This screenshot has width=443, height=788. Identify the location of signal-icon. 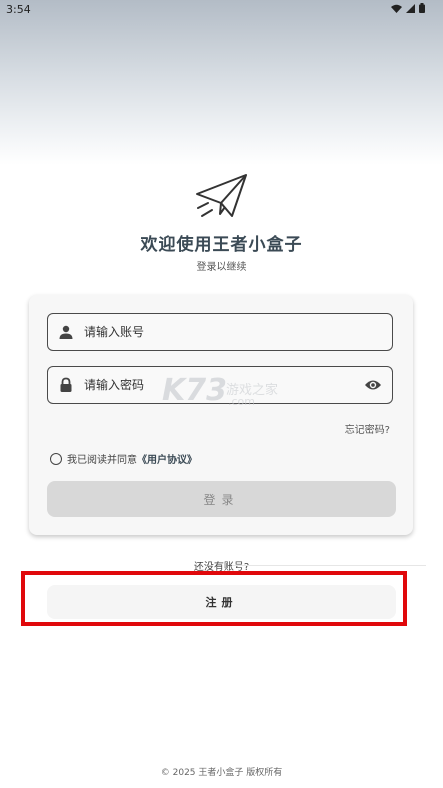
(410, 9).